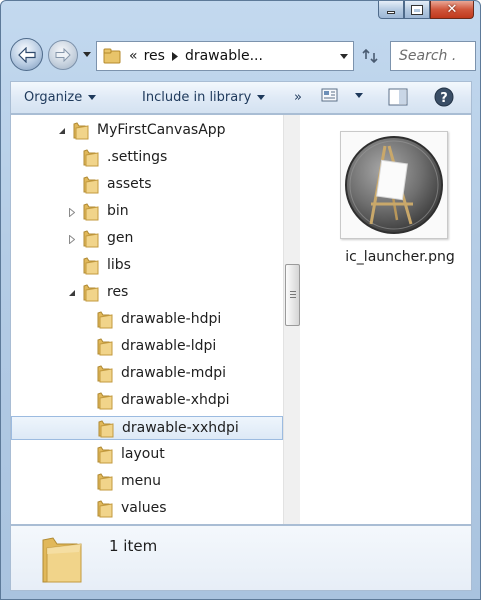 The width and height of the screenshot is (481, 600). I want to click on tree-item-label: drawable-xhdpi, so click(175, 400).